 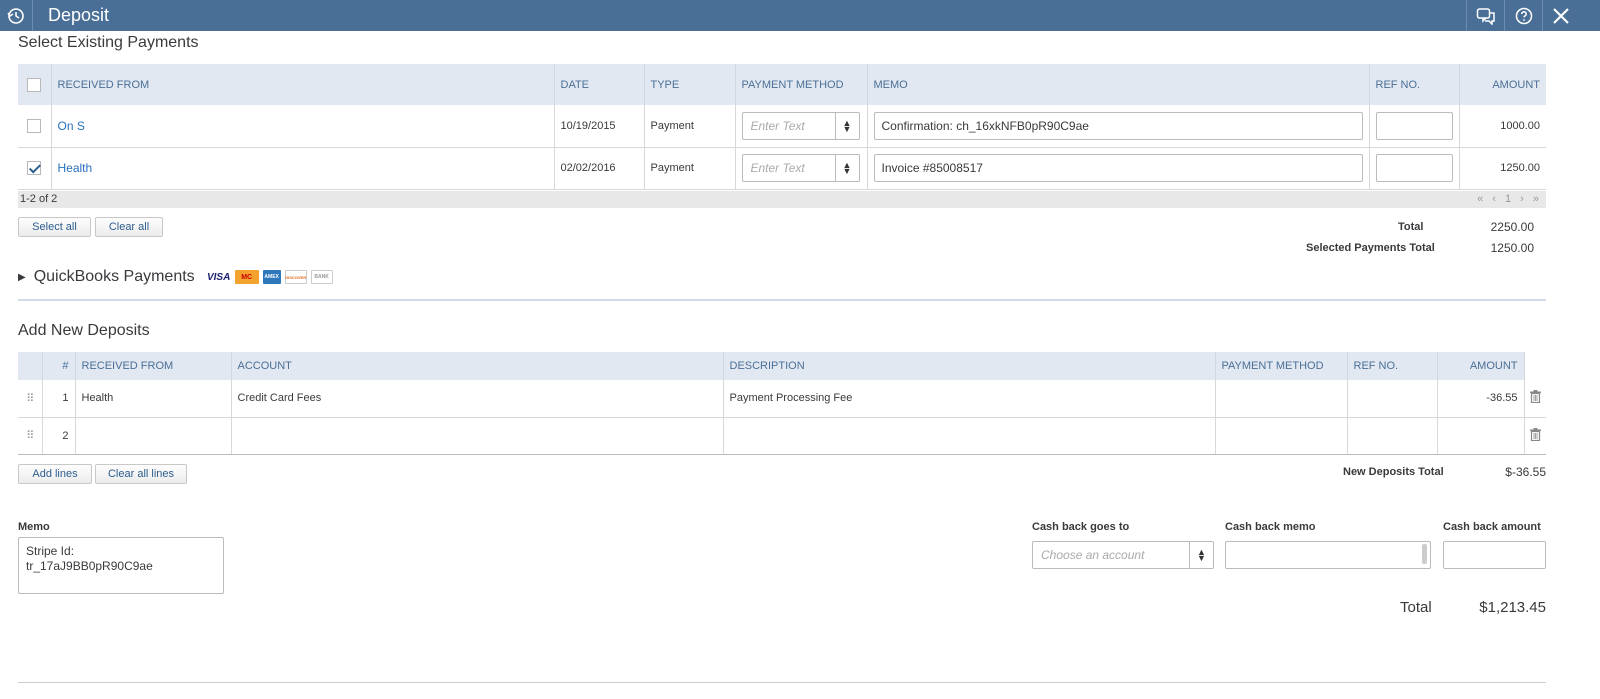 I want to click on window-title: Deposit, so click(x=79, y=15).